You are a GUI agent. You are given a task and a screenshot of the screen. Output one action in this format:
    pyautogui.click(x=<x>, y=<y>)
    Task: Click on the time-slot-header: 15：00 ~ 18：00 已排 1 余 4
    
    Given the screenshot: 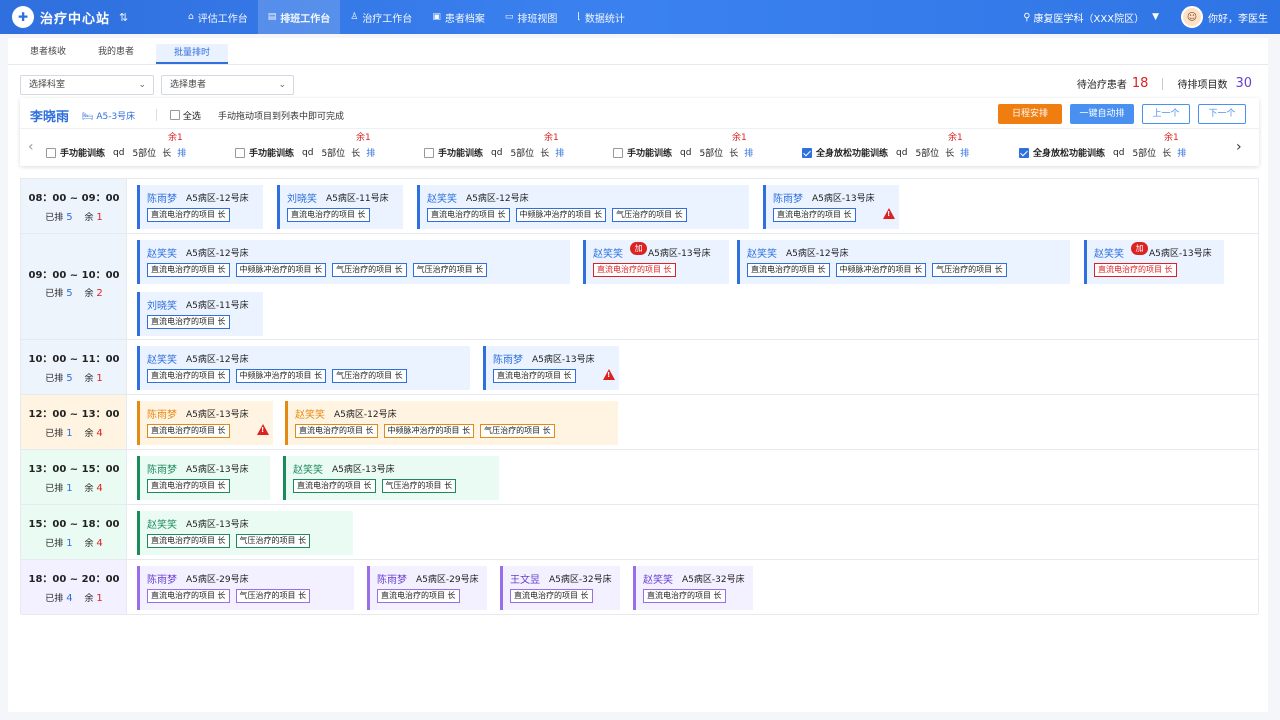 What is the action you would take?
    pyautogui.click(x=74, y=532)
    